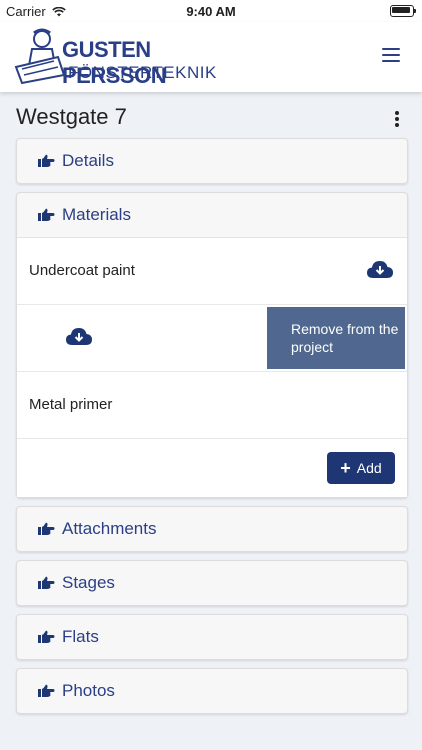  Describe the element at coordinates (109, 528) in the screenshot. I see `section-title-attachments: Attachments` at that location.